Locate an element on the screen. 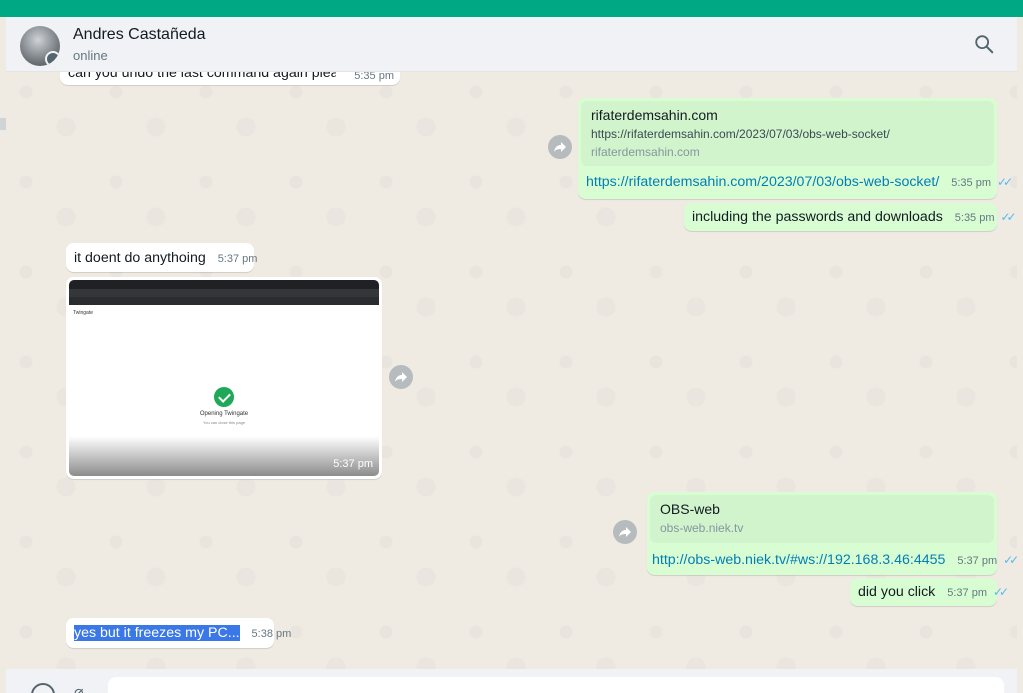 This screenshot has width=1023, height=693. emoji-icon is located at coordinates (43, 688).